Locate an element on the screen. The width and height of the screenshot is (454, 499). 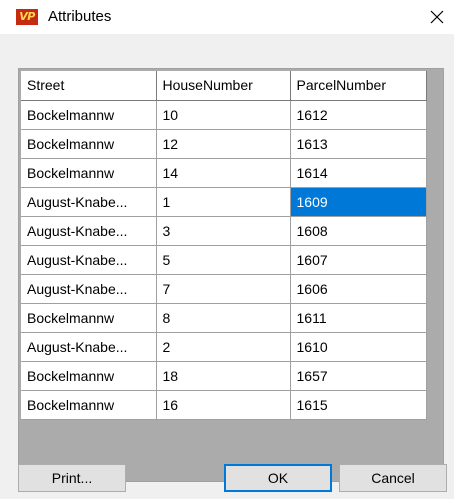
cell-parcel-number: 1615 is located at coordinates (358, 405).